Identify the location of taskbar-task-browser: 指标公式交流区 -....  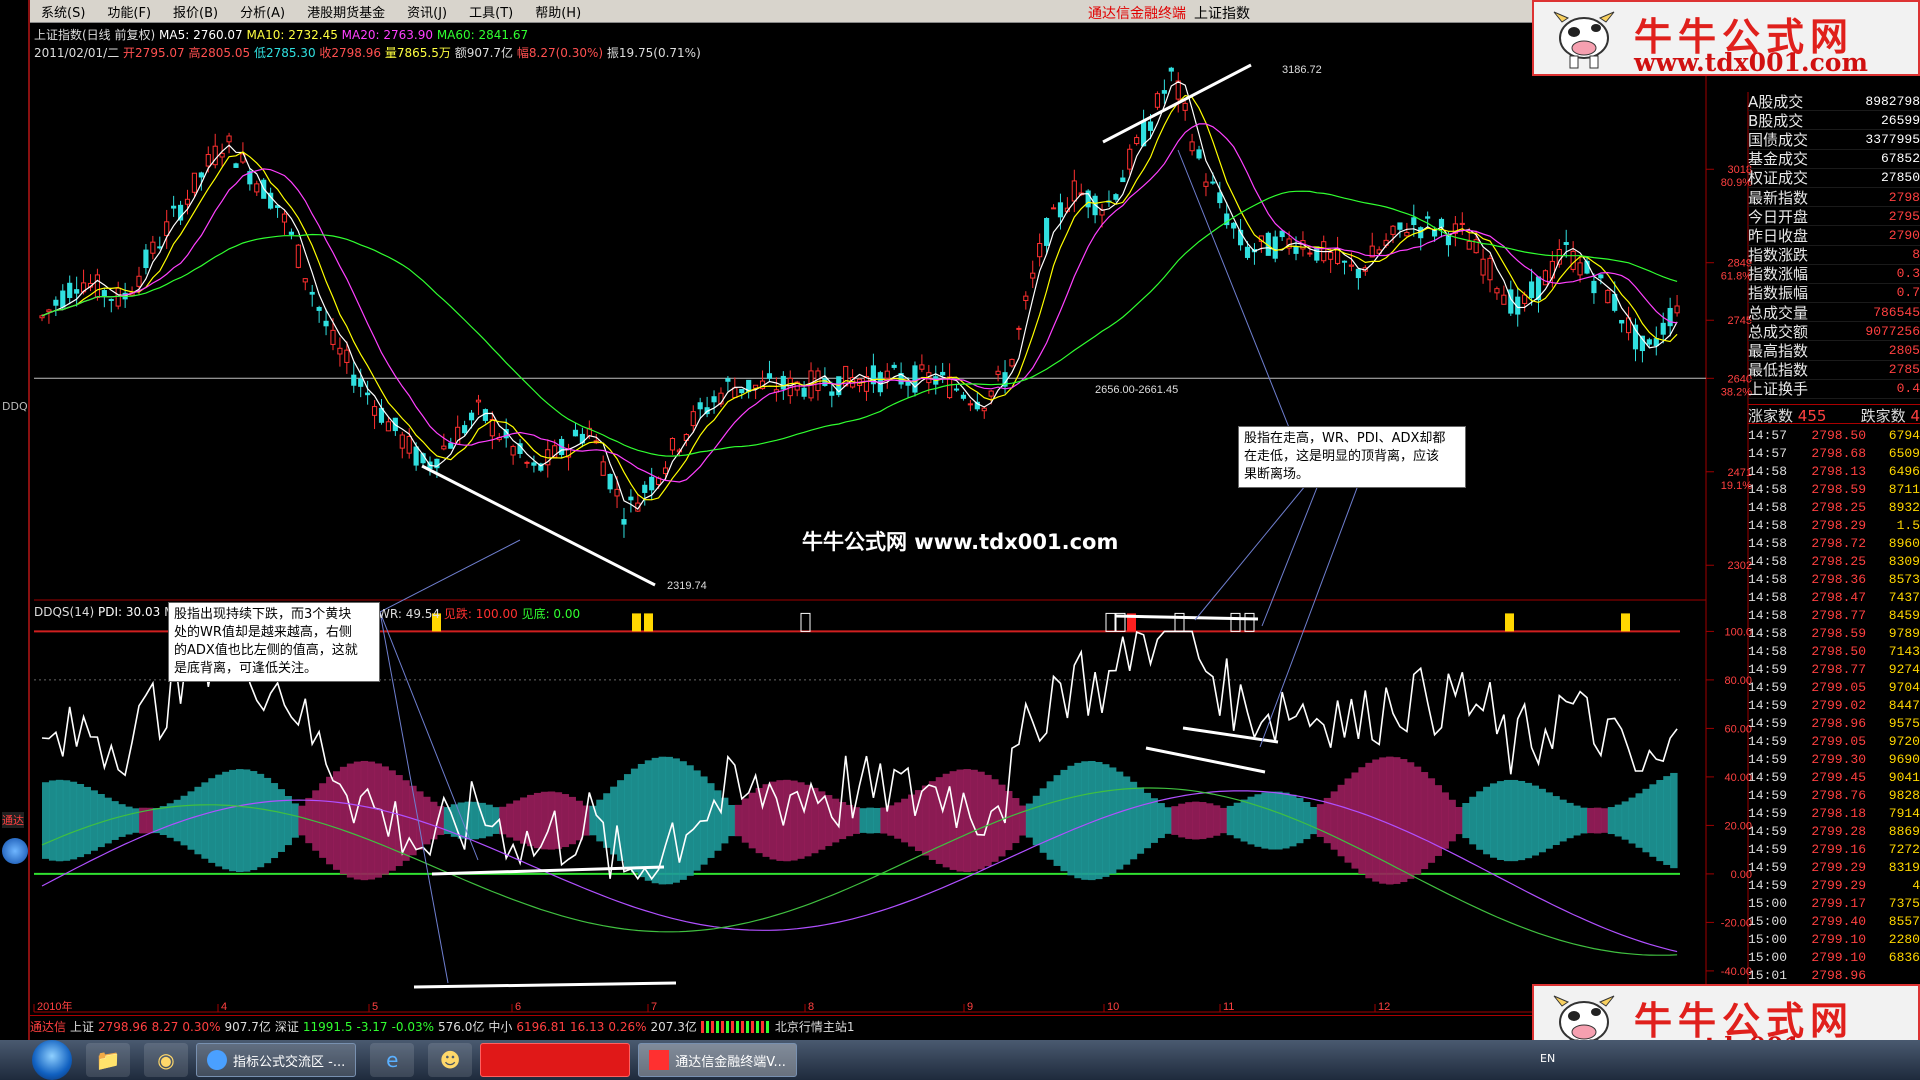
(276, 1060).